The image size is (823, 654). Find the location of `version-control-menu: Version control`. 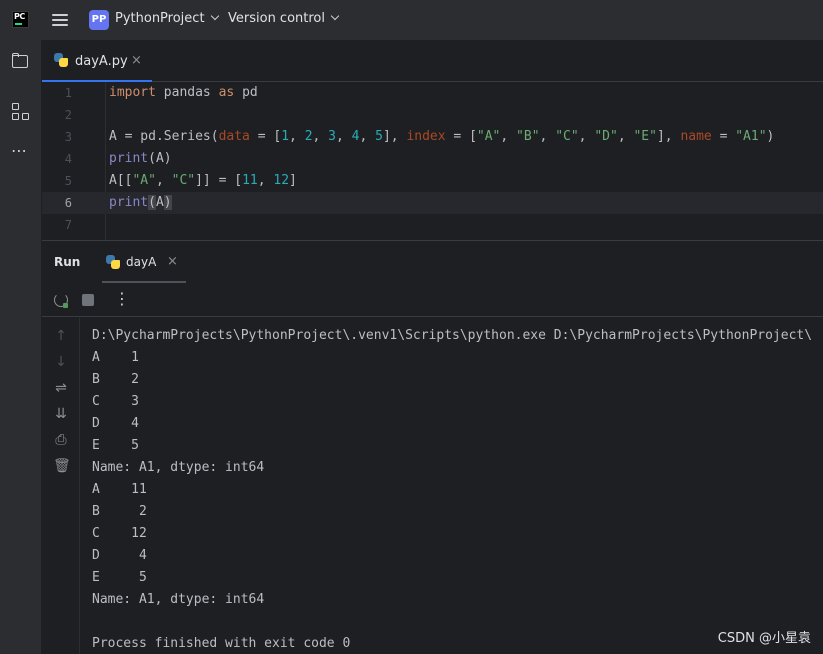

version-control-menu: Version control is located at coordinates (284, 18).